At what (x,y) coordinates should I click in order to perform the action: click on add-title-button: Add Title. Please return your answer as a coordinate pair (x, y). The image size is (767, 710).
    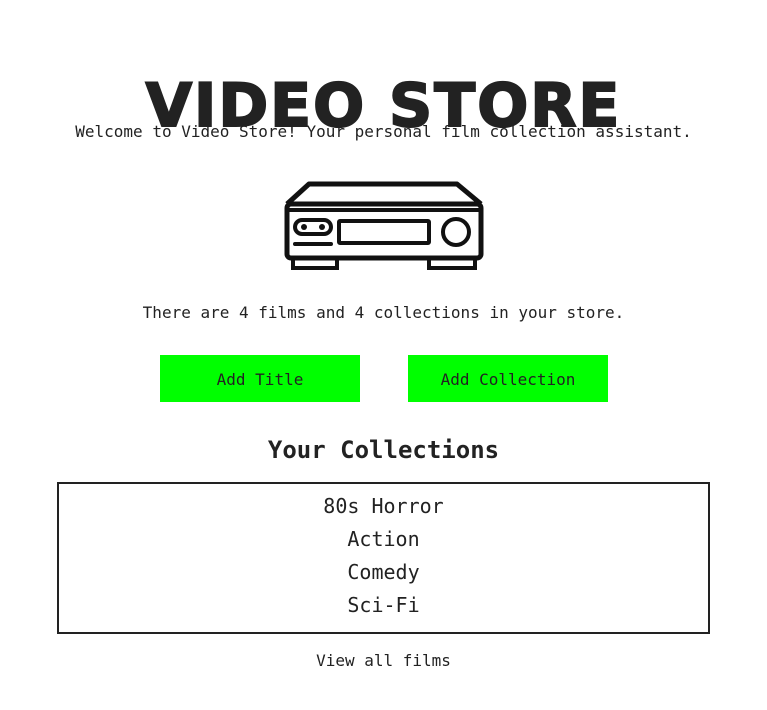
    Looking at the image, I should click on (260, 378).